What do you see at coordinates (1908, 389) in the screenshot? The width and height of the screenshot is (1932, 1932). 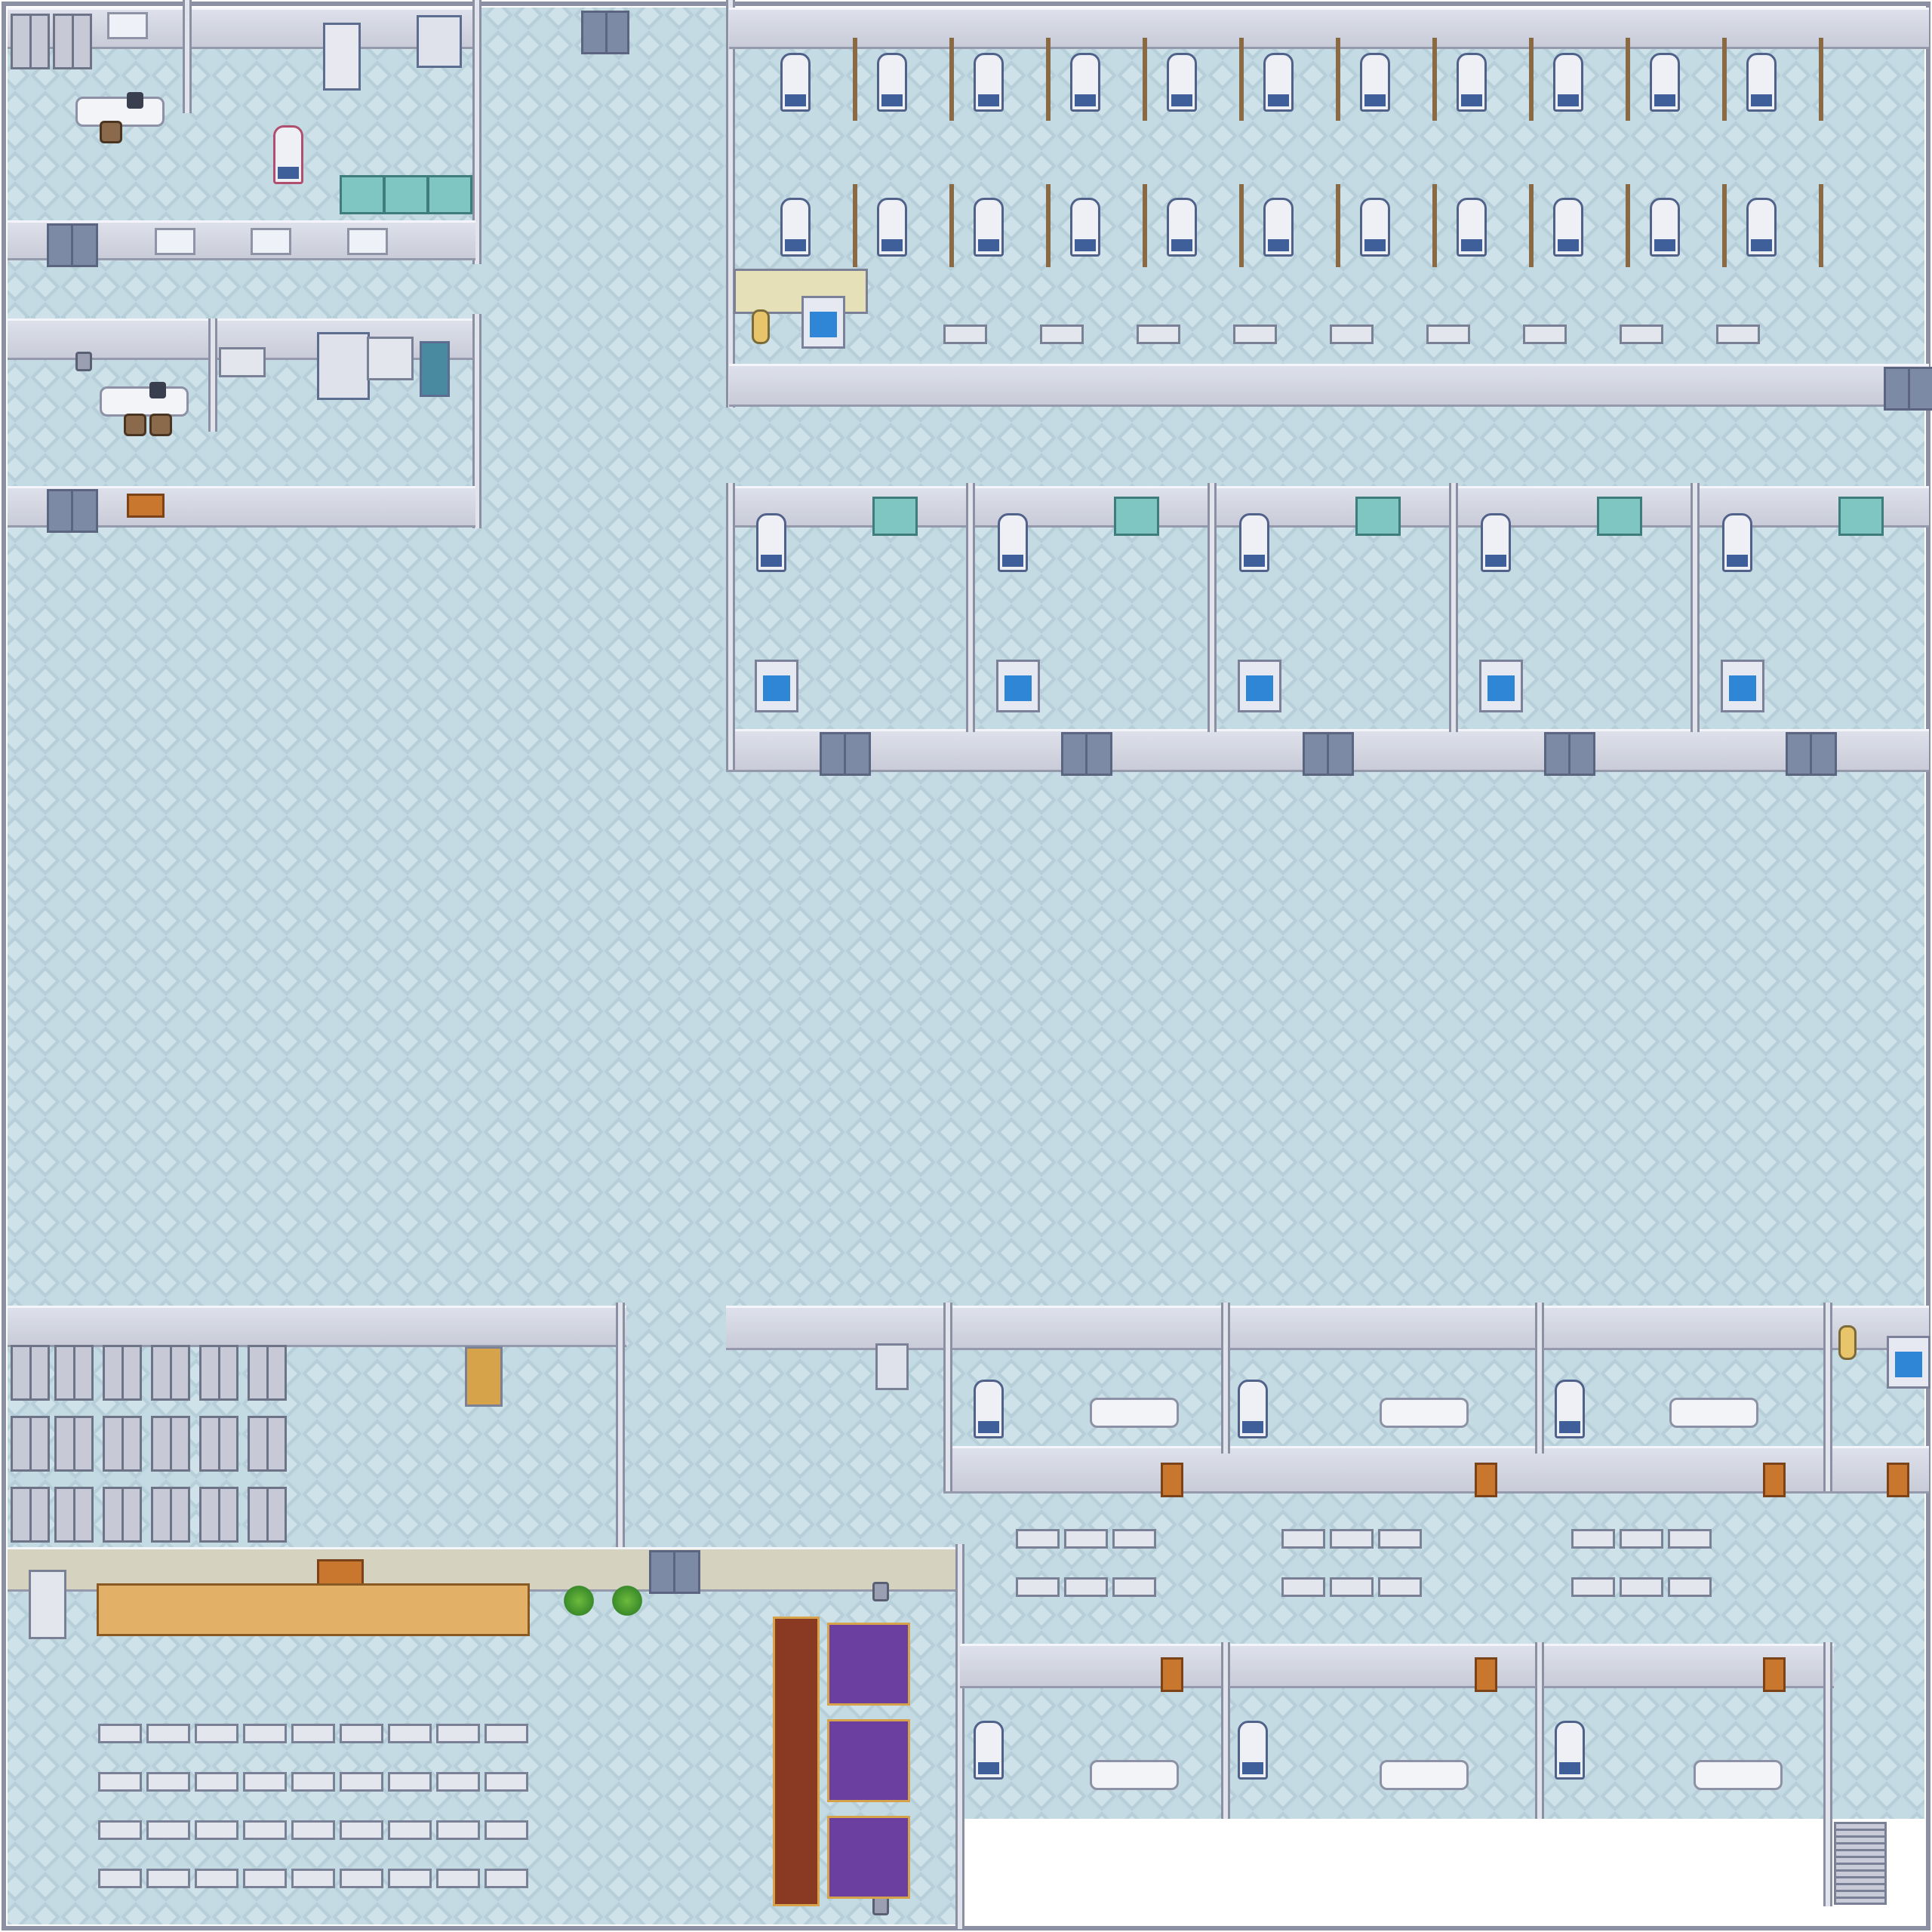 I see `ward-door` at bounding box center [1908, 389].